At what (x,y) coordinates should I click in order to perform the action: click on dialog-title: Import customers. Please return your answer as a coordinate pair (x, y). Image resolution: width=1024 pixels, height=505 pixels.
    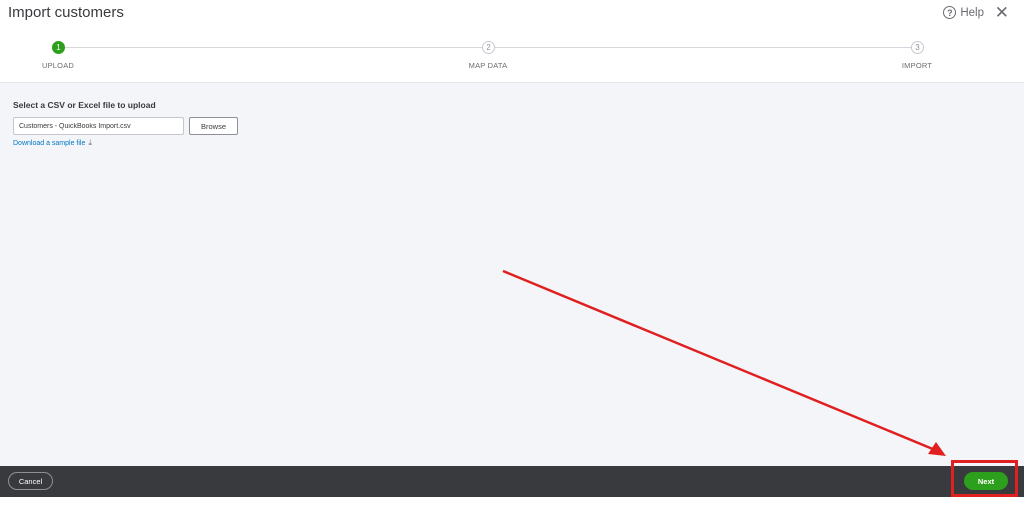
    Looking at the image, I should click on (66, 12).